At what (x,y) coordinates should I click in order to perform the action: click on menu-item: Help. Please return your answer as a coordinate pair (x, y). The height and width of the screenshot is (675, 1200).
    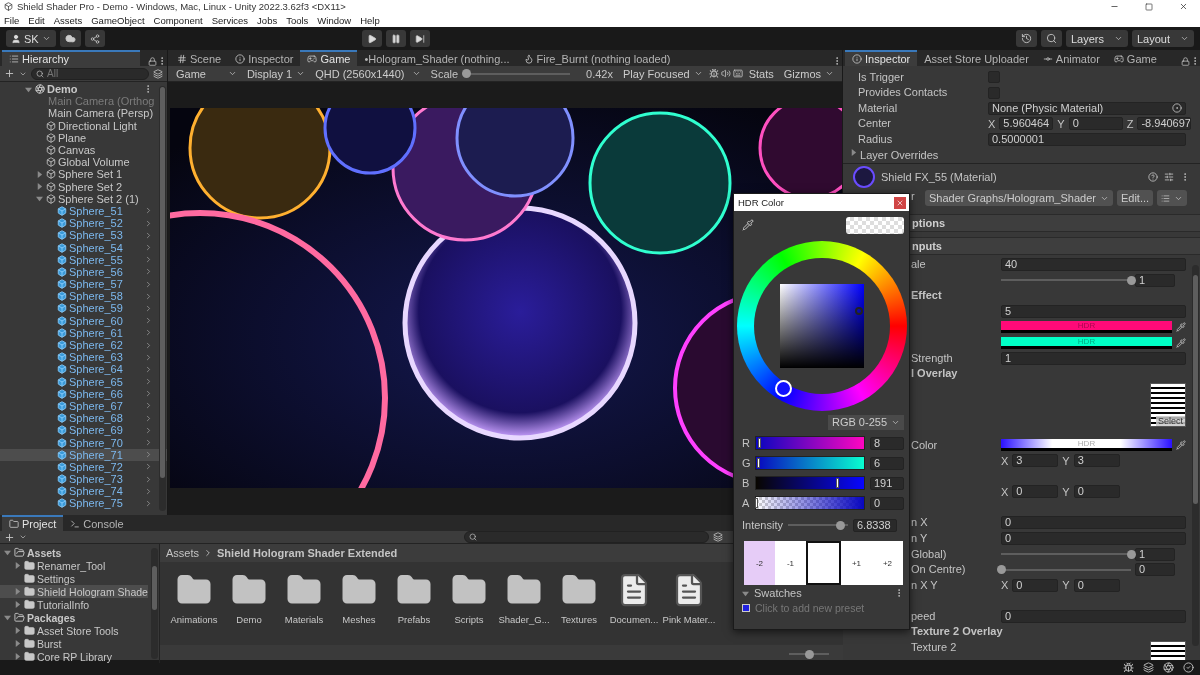
    Looking at the image, I should click on (370, 20).